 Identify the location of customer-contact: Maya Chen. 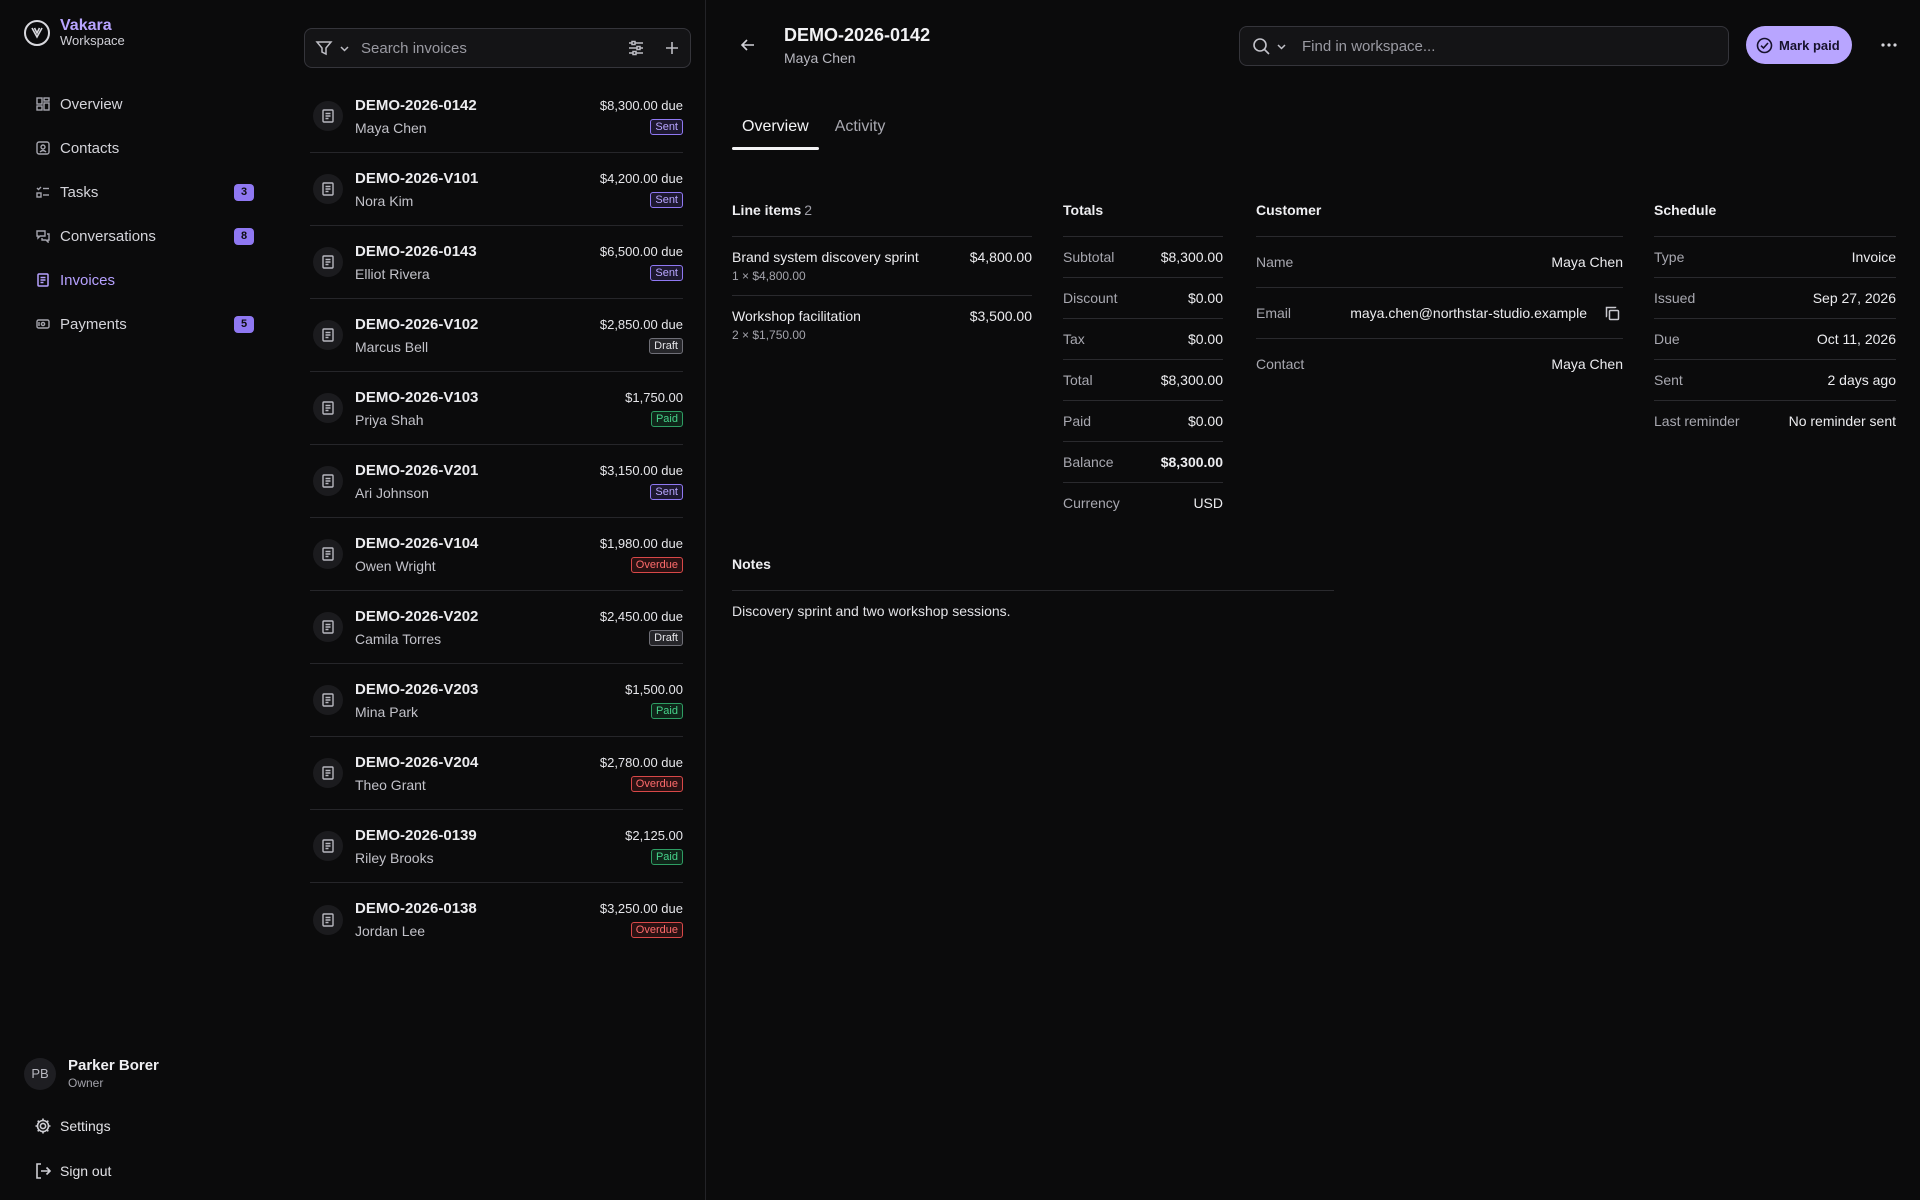
(1587, 364).